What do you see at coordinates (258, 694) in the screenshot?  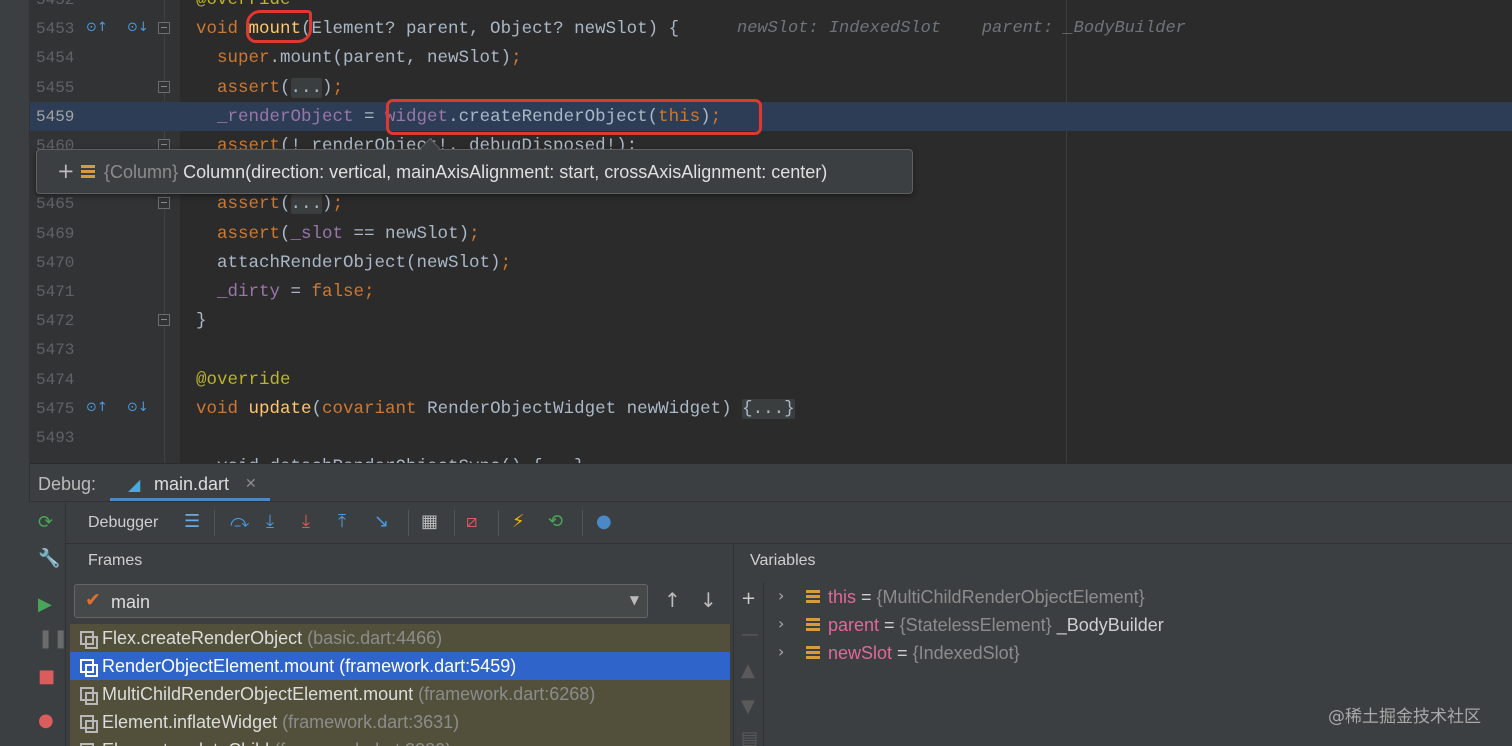 I see `frame-method: MultiChildRenderObjectElement.mount` at bounding box center [258, 694].